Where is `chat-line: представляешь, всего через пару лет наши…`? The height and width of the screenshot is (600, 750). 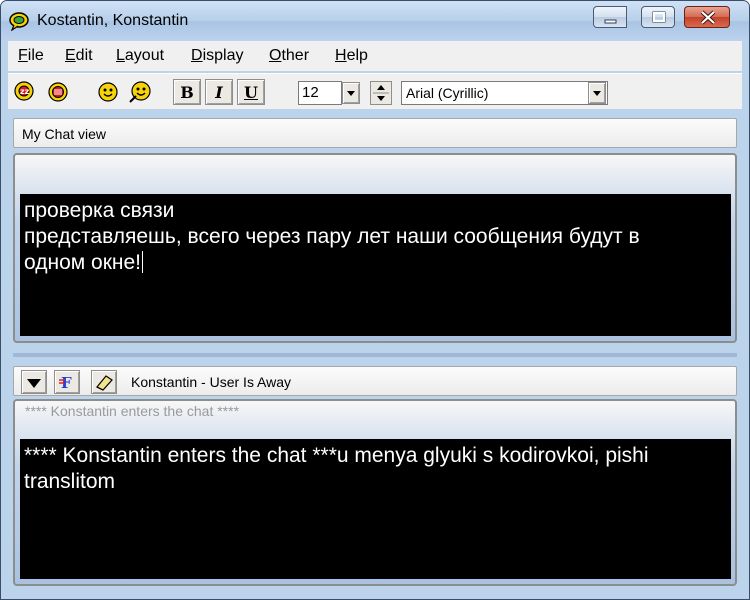 chat-line: представляешь, всего через пару лет наши… is located at coordinates (332, 236).